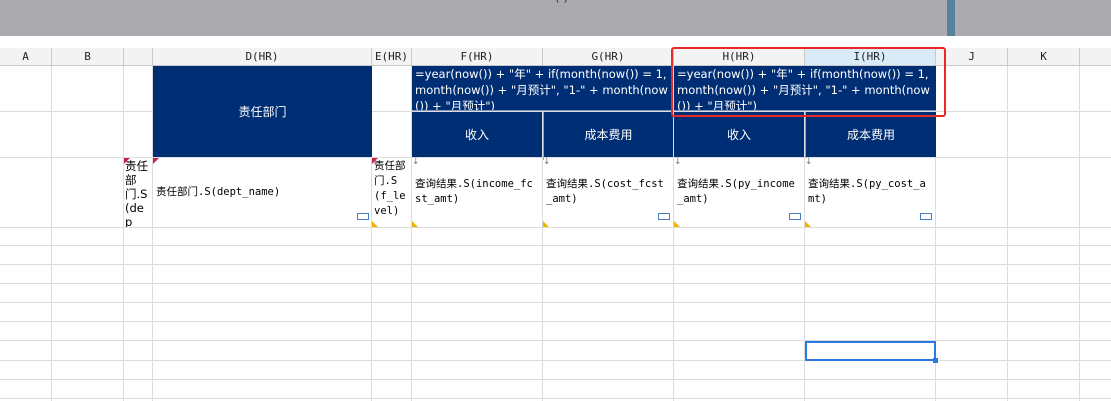 This screenshot has height=401, width=1111. I want to click on header-cell-cost-i: 成本费用, so click(870, 134).